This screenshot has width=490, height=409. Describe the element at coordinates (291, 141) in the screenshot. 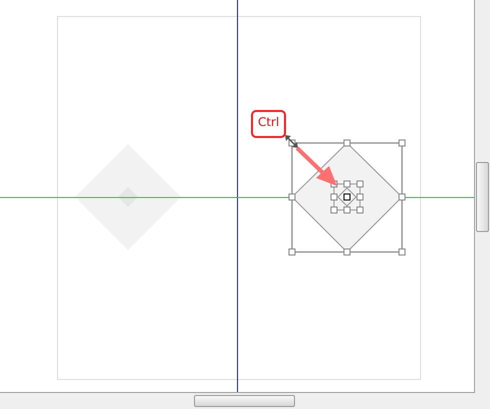

I see `resize-cursor-icon` at that location.